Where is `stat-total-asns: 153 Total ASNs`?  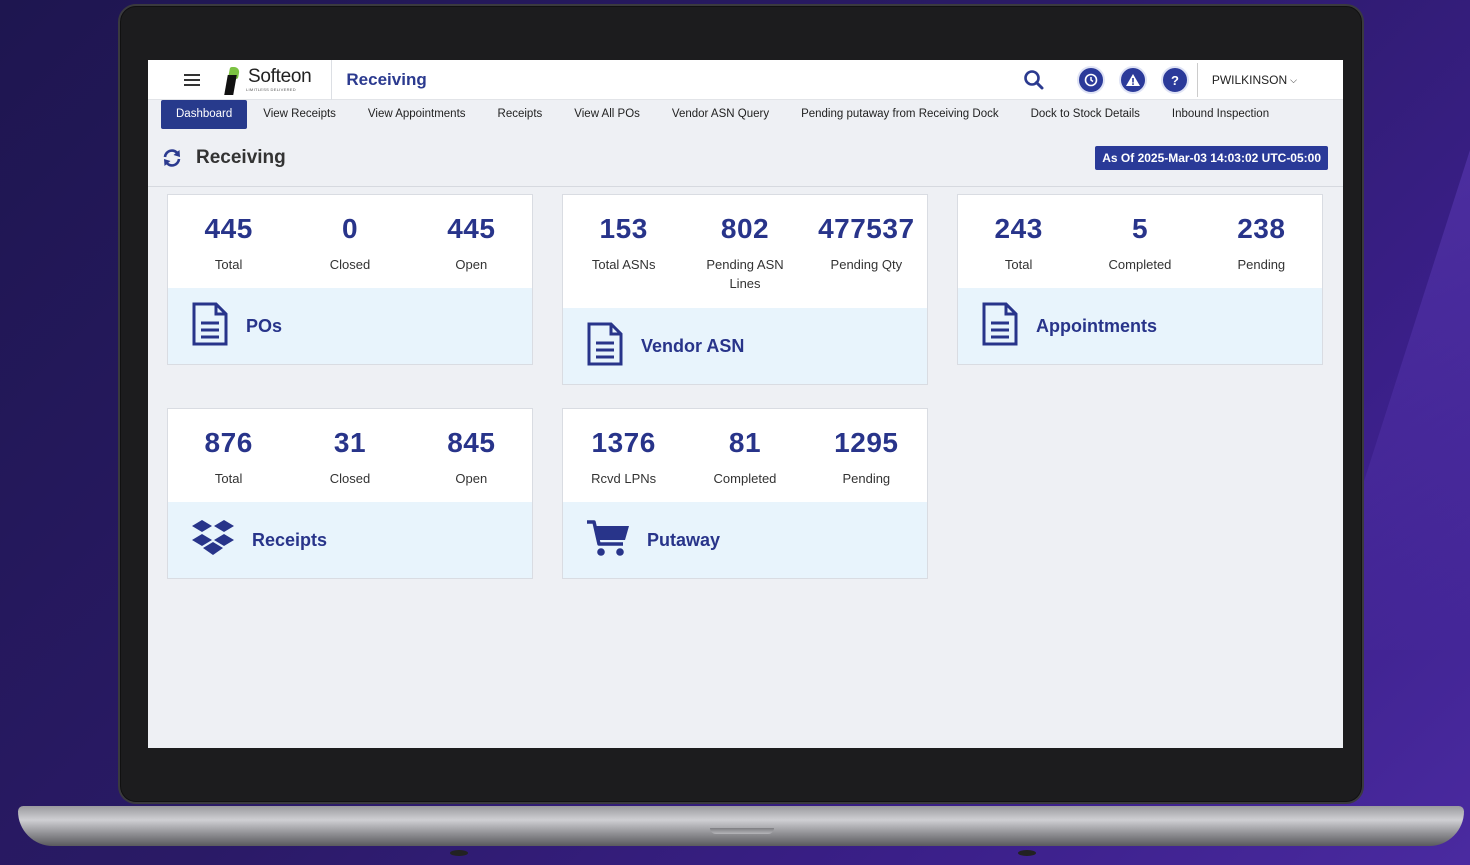 stat-total-asns: 153 Total ASNs is located at coordinates (623, 253).